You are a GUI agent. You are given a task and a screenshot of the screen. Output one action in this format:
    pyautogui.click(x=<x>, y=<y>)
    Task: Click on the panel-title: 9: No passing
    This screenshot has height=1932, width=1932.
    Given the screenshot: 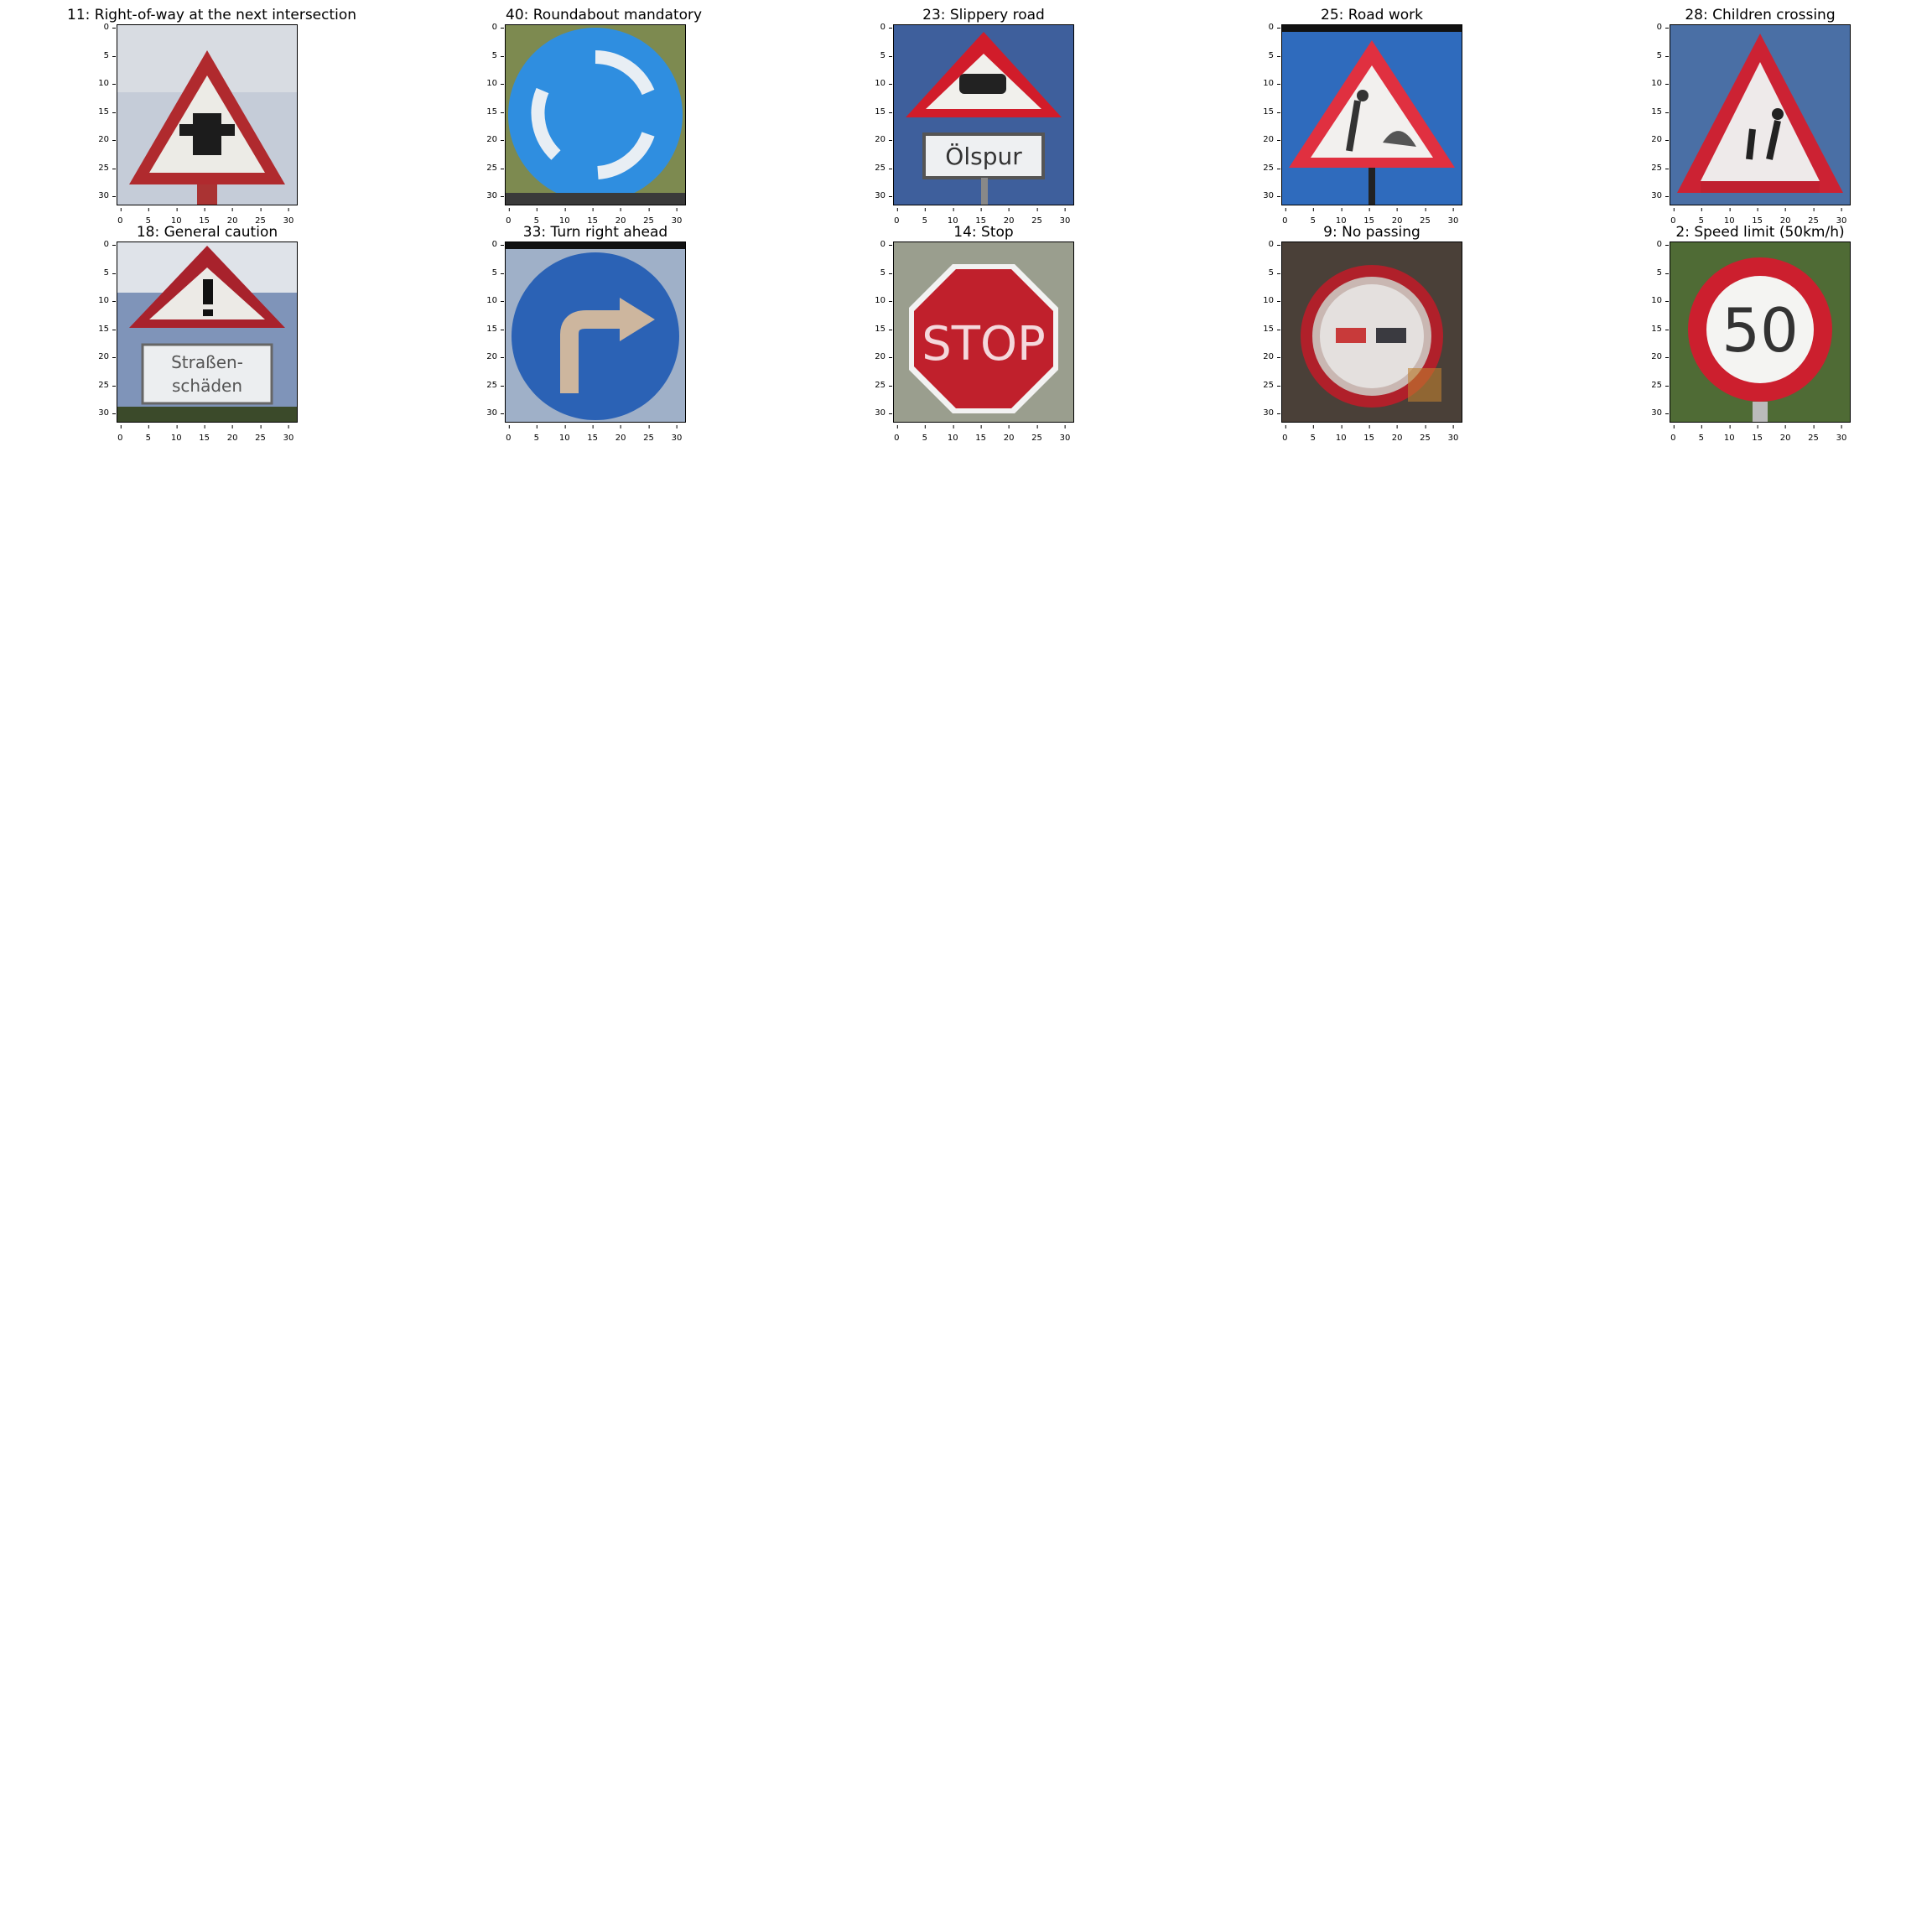 What is the action you would take?
    pyautogui.click(x=1371, y=232)
    